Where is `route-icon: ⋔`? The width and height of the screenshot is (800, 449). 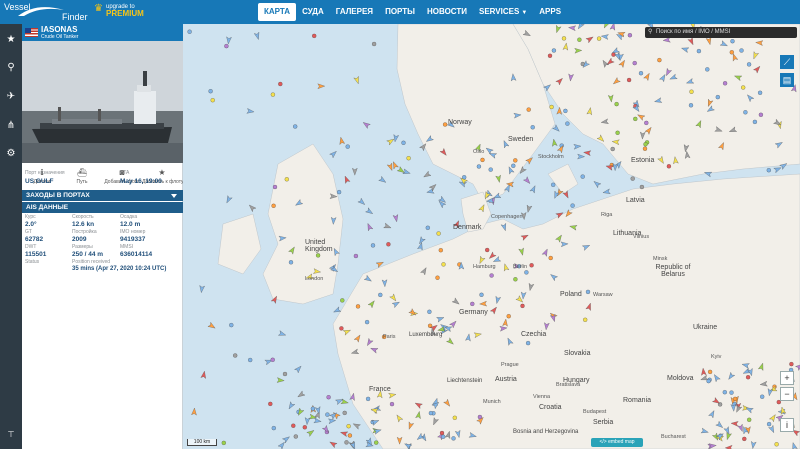 route-icon: ⋔ is located at coordinates (11, 126).